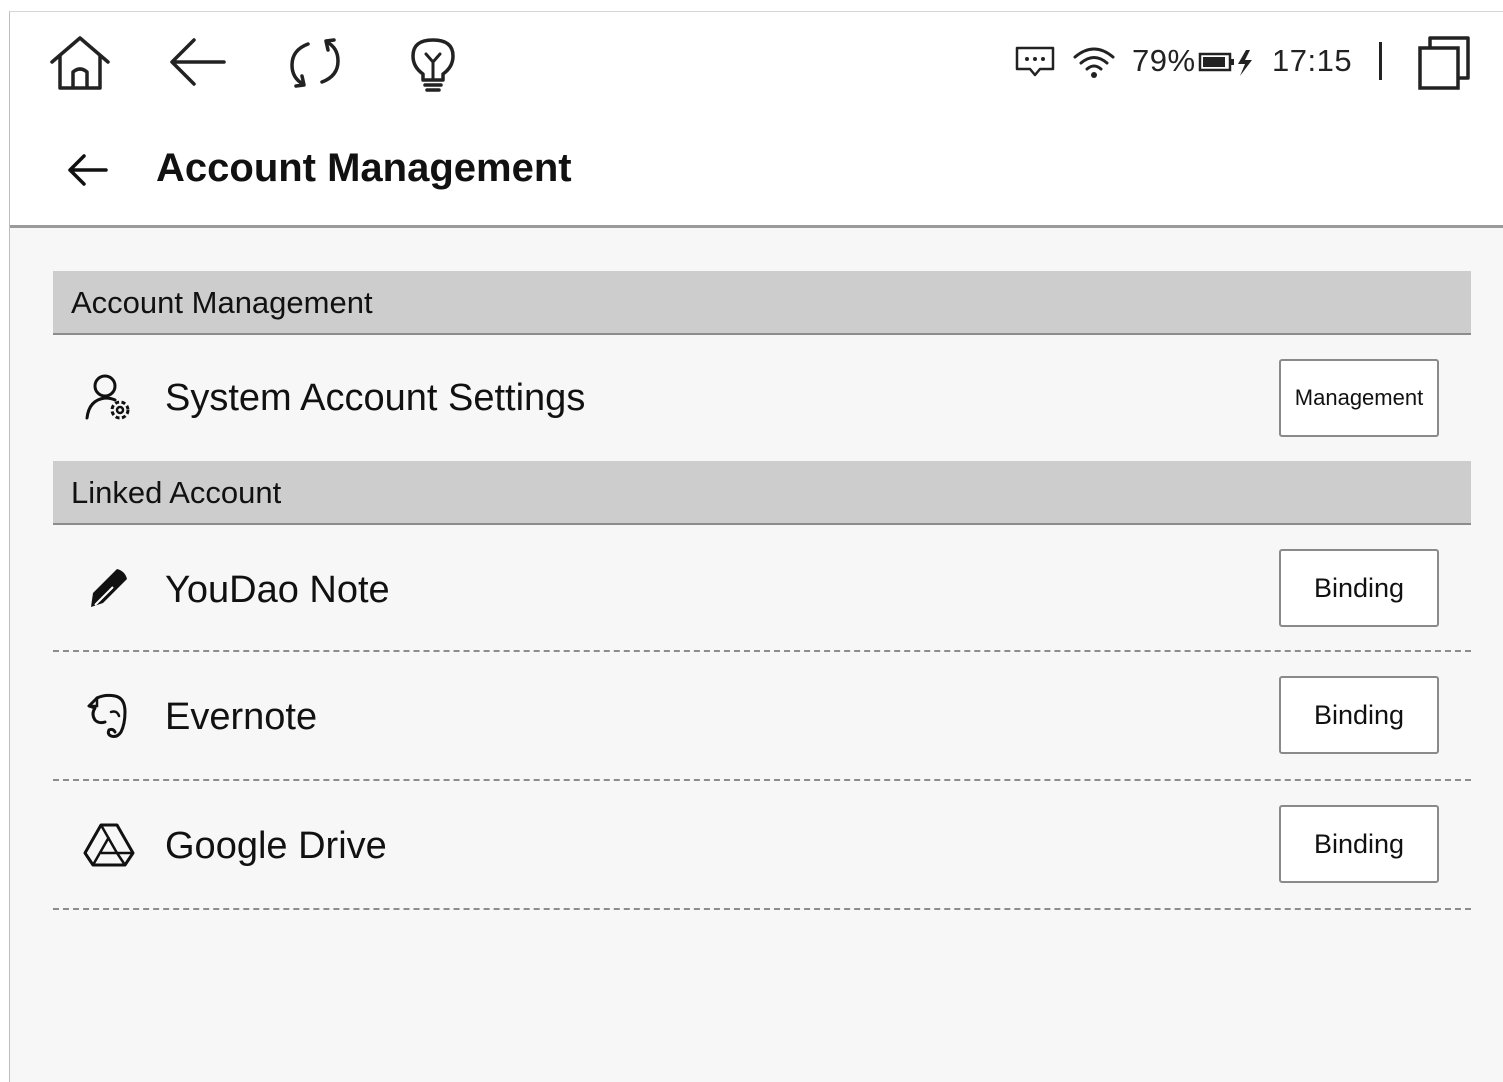  Describe the element at coordinates (1164, 60) in the screenshot. I see `battery-percent: 79%` at that location.